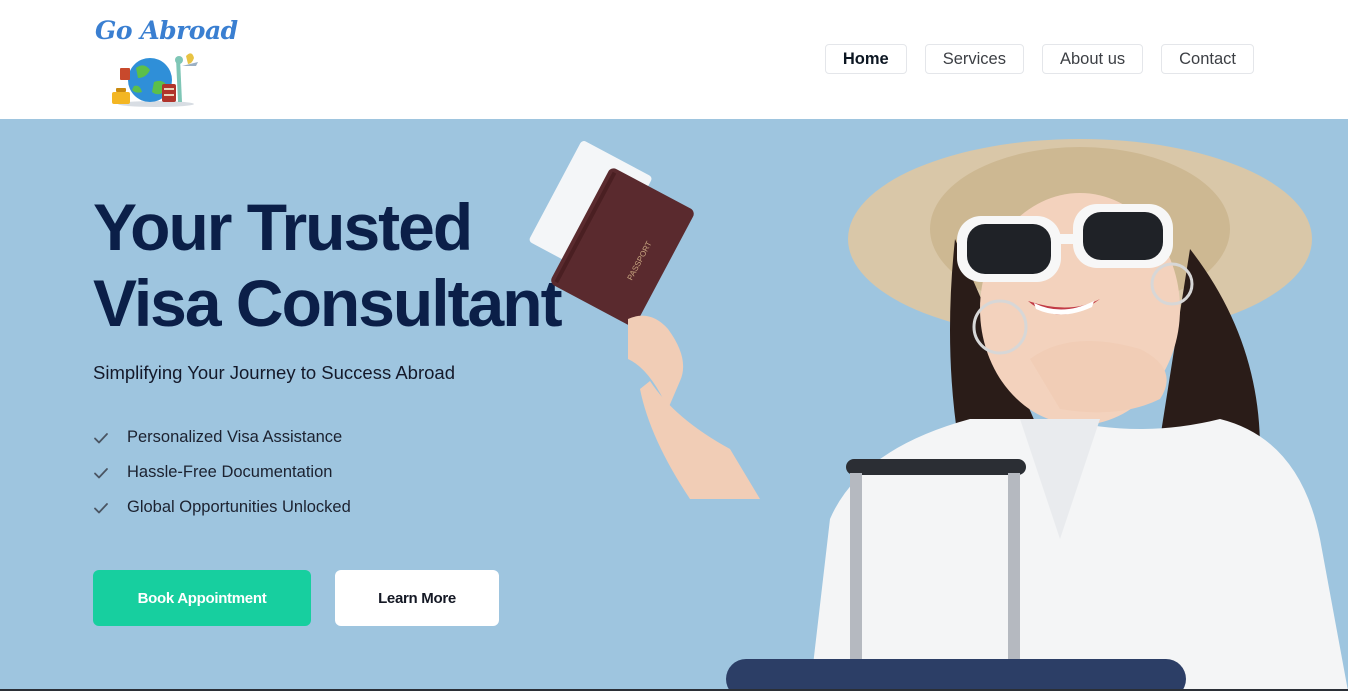 The height and width of the screenshot is (691, 1348). What do you see at coordinates (611, 233) in the screenshot?
I see `passport-image: PASSPORT` at bounding box center [611, 233].